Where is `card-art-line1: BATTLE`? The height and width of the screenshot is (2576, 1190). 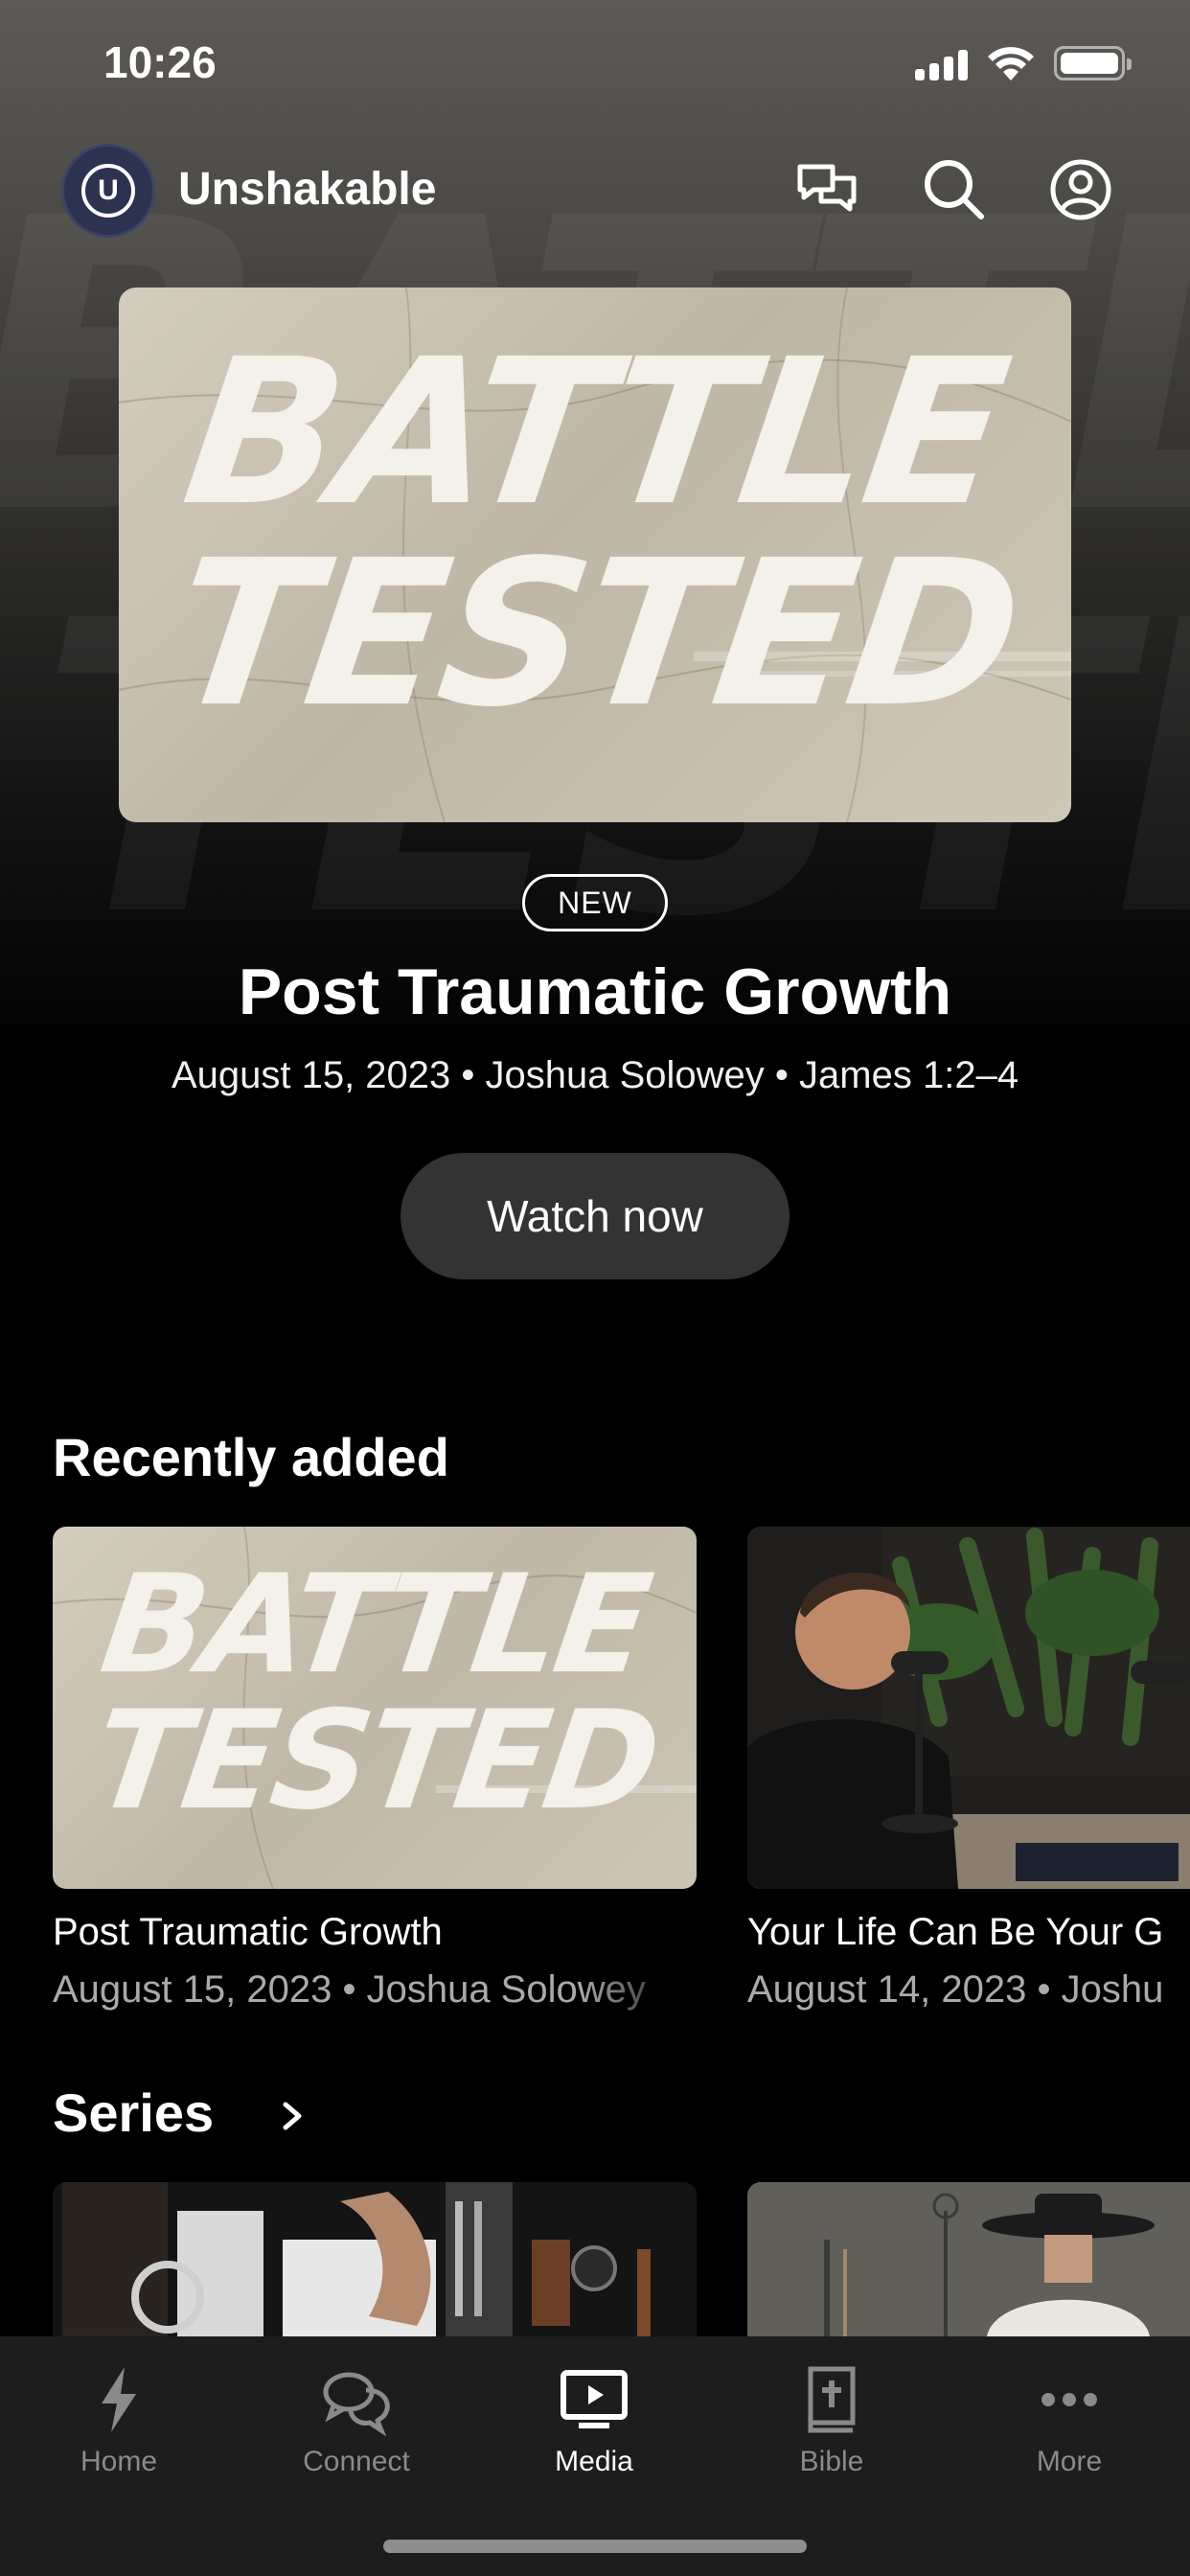 card-art-line1: BATTLE is located at coordinates (375, 1625).